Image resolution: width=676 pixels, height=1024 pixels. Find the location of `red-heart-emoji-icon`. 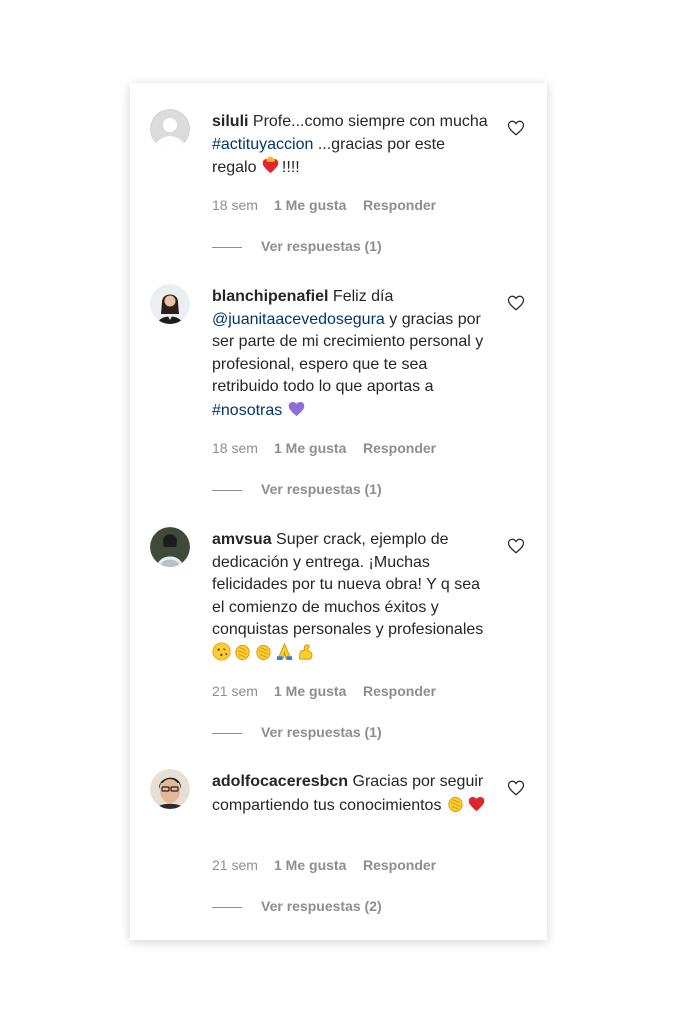

red-heart-emoji-icon is located at coordinates (476, 803).